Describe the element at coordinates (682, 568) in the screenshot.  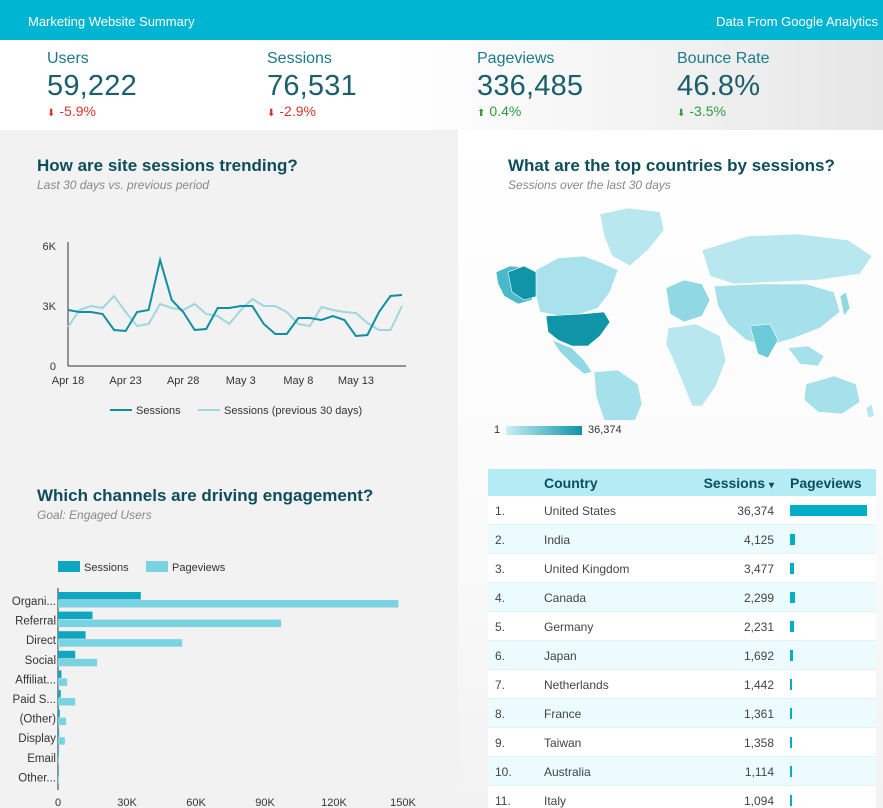
I see `table-row: 3. United Kingdom 3,477` at that location.